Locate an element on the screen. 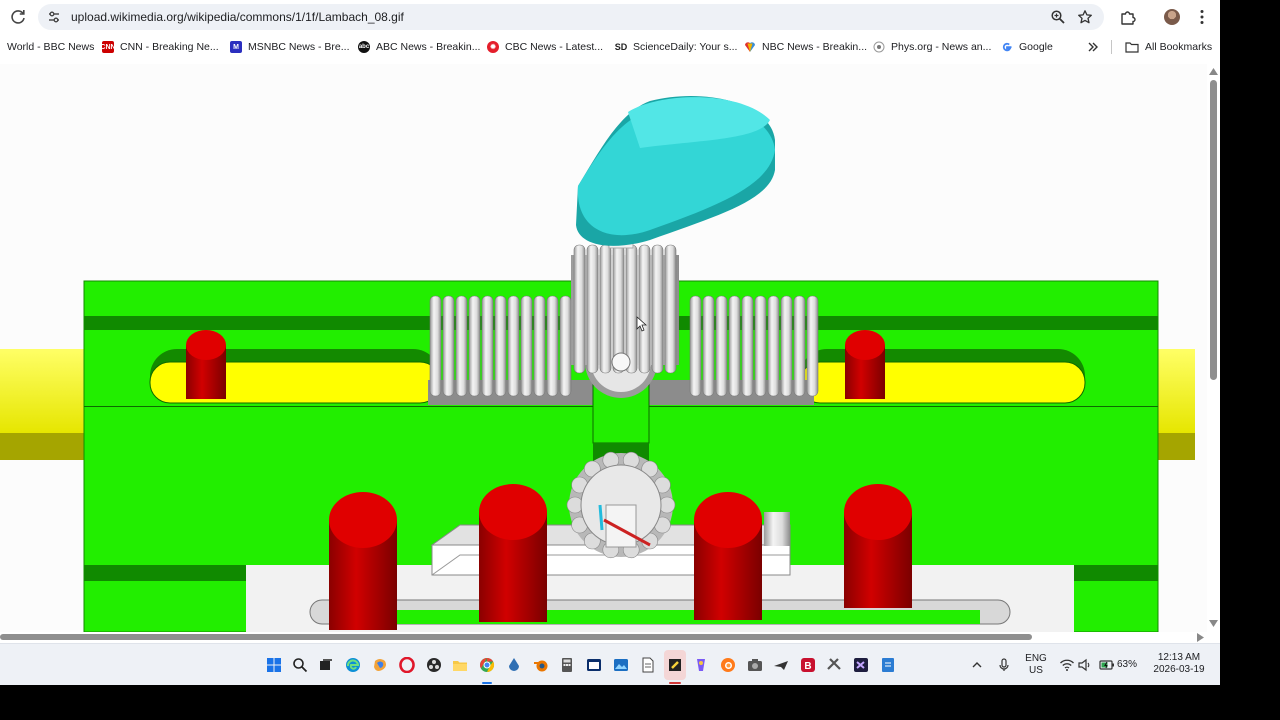 The image size is (1280, 720). nbc-peacock-icon is located at coordinates (750, 47).